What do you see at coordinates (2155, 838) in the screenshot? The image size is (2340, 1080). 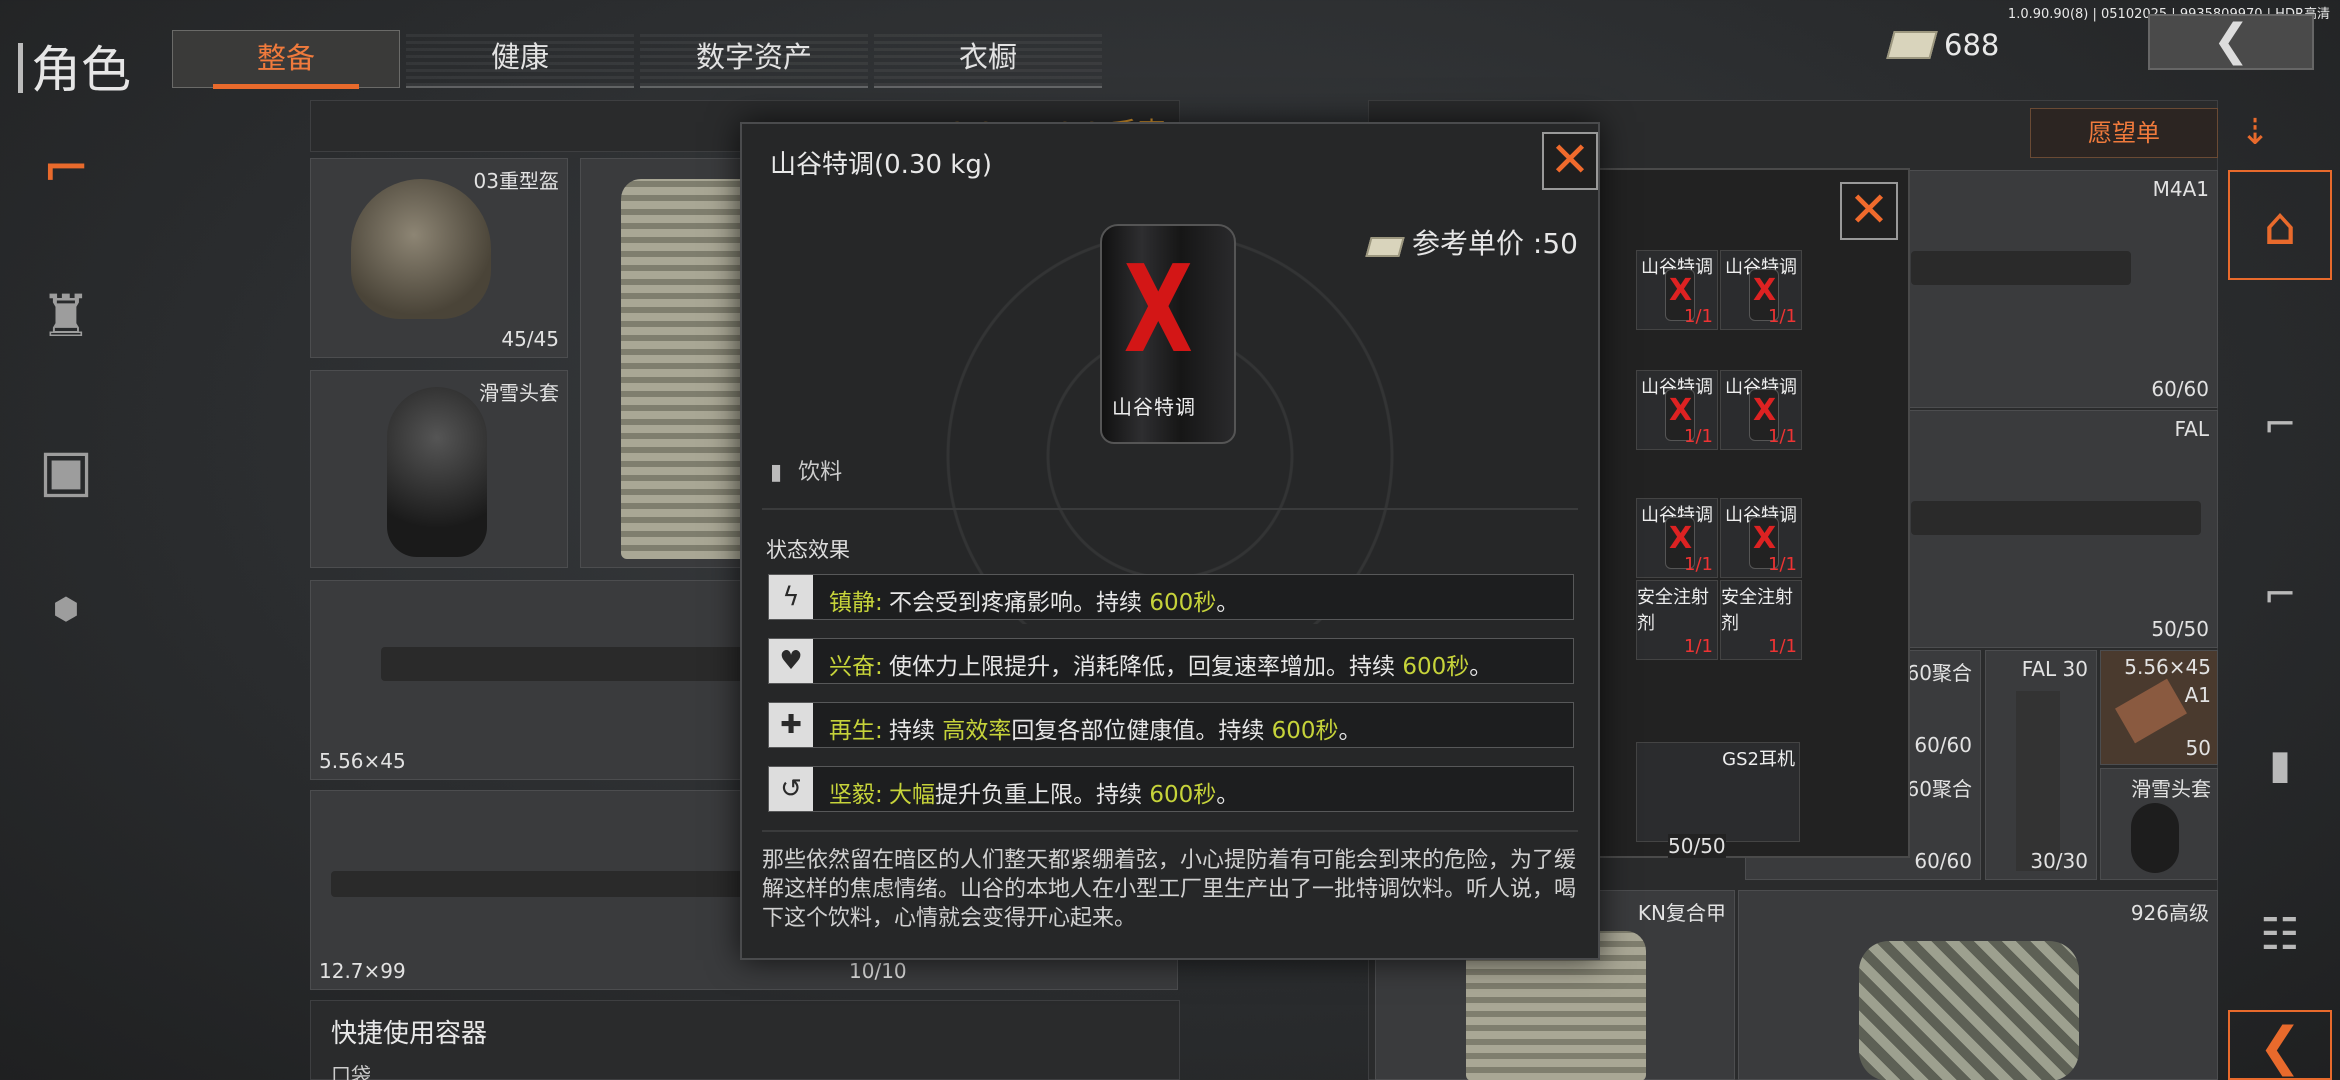 I see `mask2-image` at bounding box center [2155, 838].